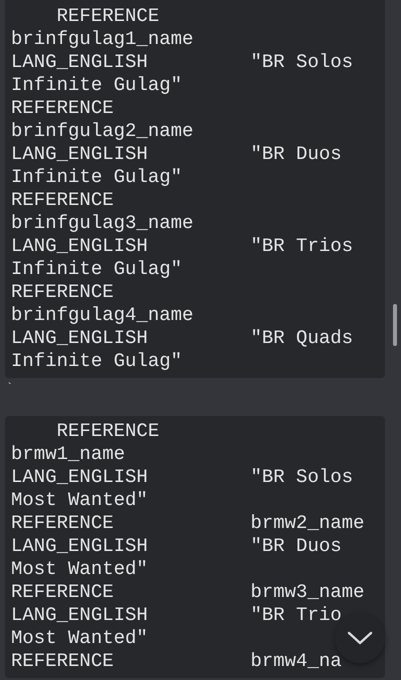 Image resolution: width=401 pixels, height=680 pixels. What do you see at coordinates (176, 615) in the screenshot?
I see `code-line: LANG_ENGLISH "BR Trio` at bounding box center [176, 615].